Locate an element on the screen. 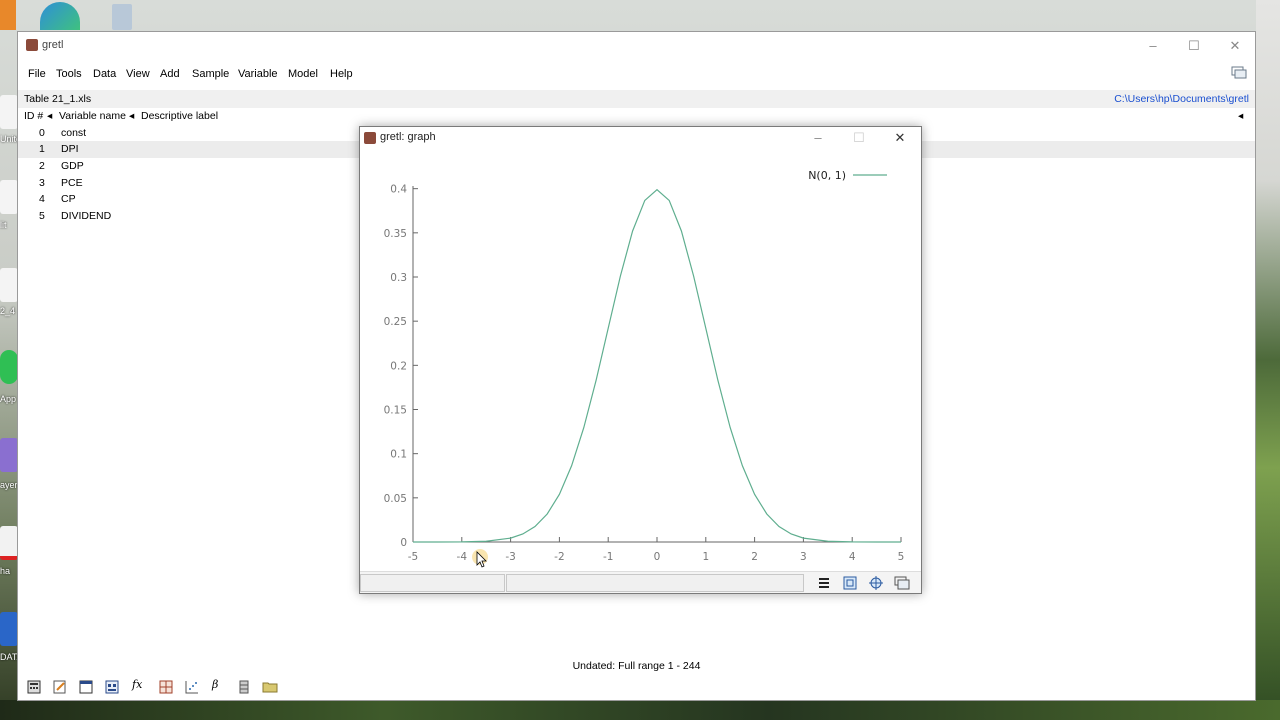 The height and width of the screenshot is (720, 1280). menu-variable: Variable is located at coordinates (258, 74).